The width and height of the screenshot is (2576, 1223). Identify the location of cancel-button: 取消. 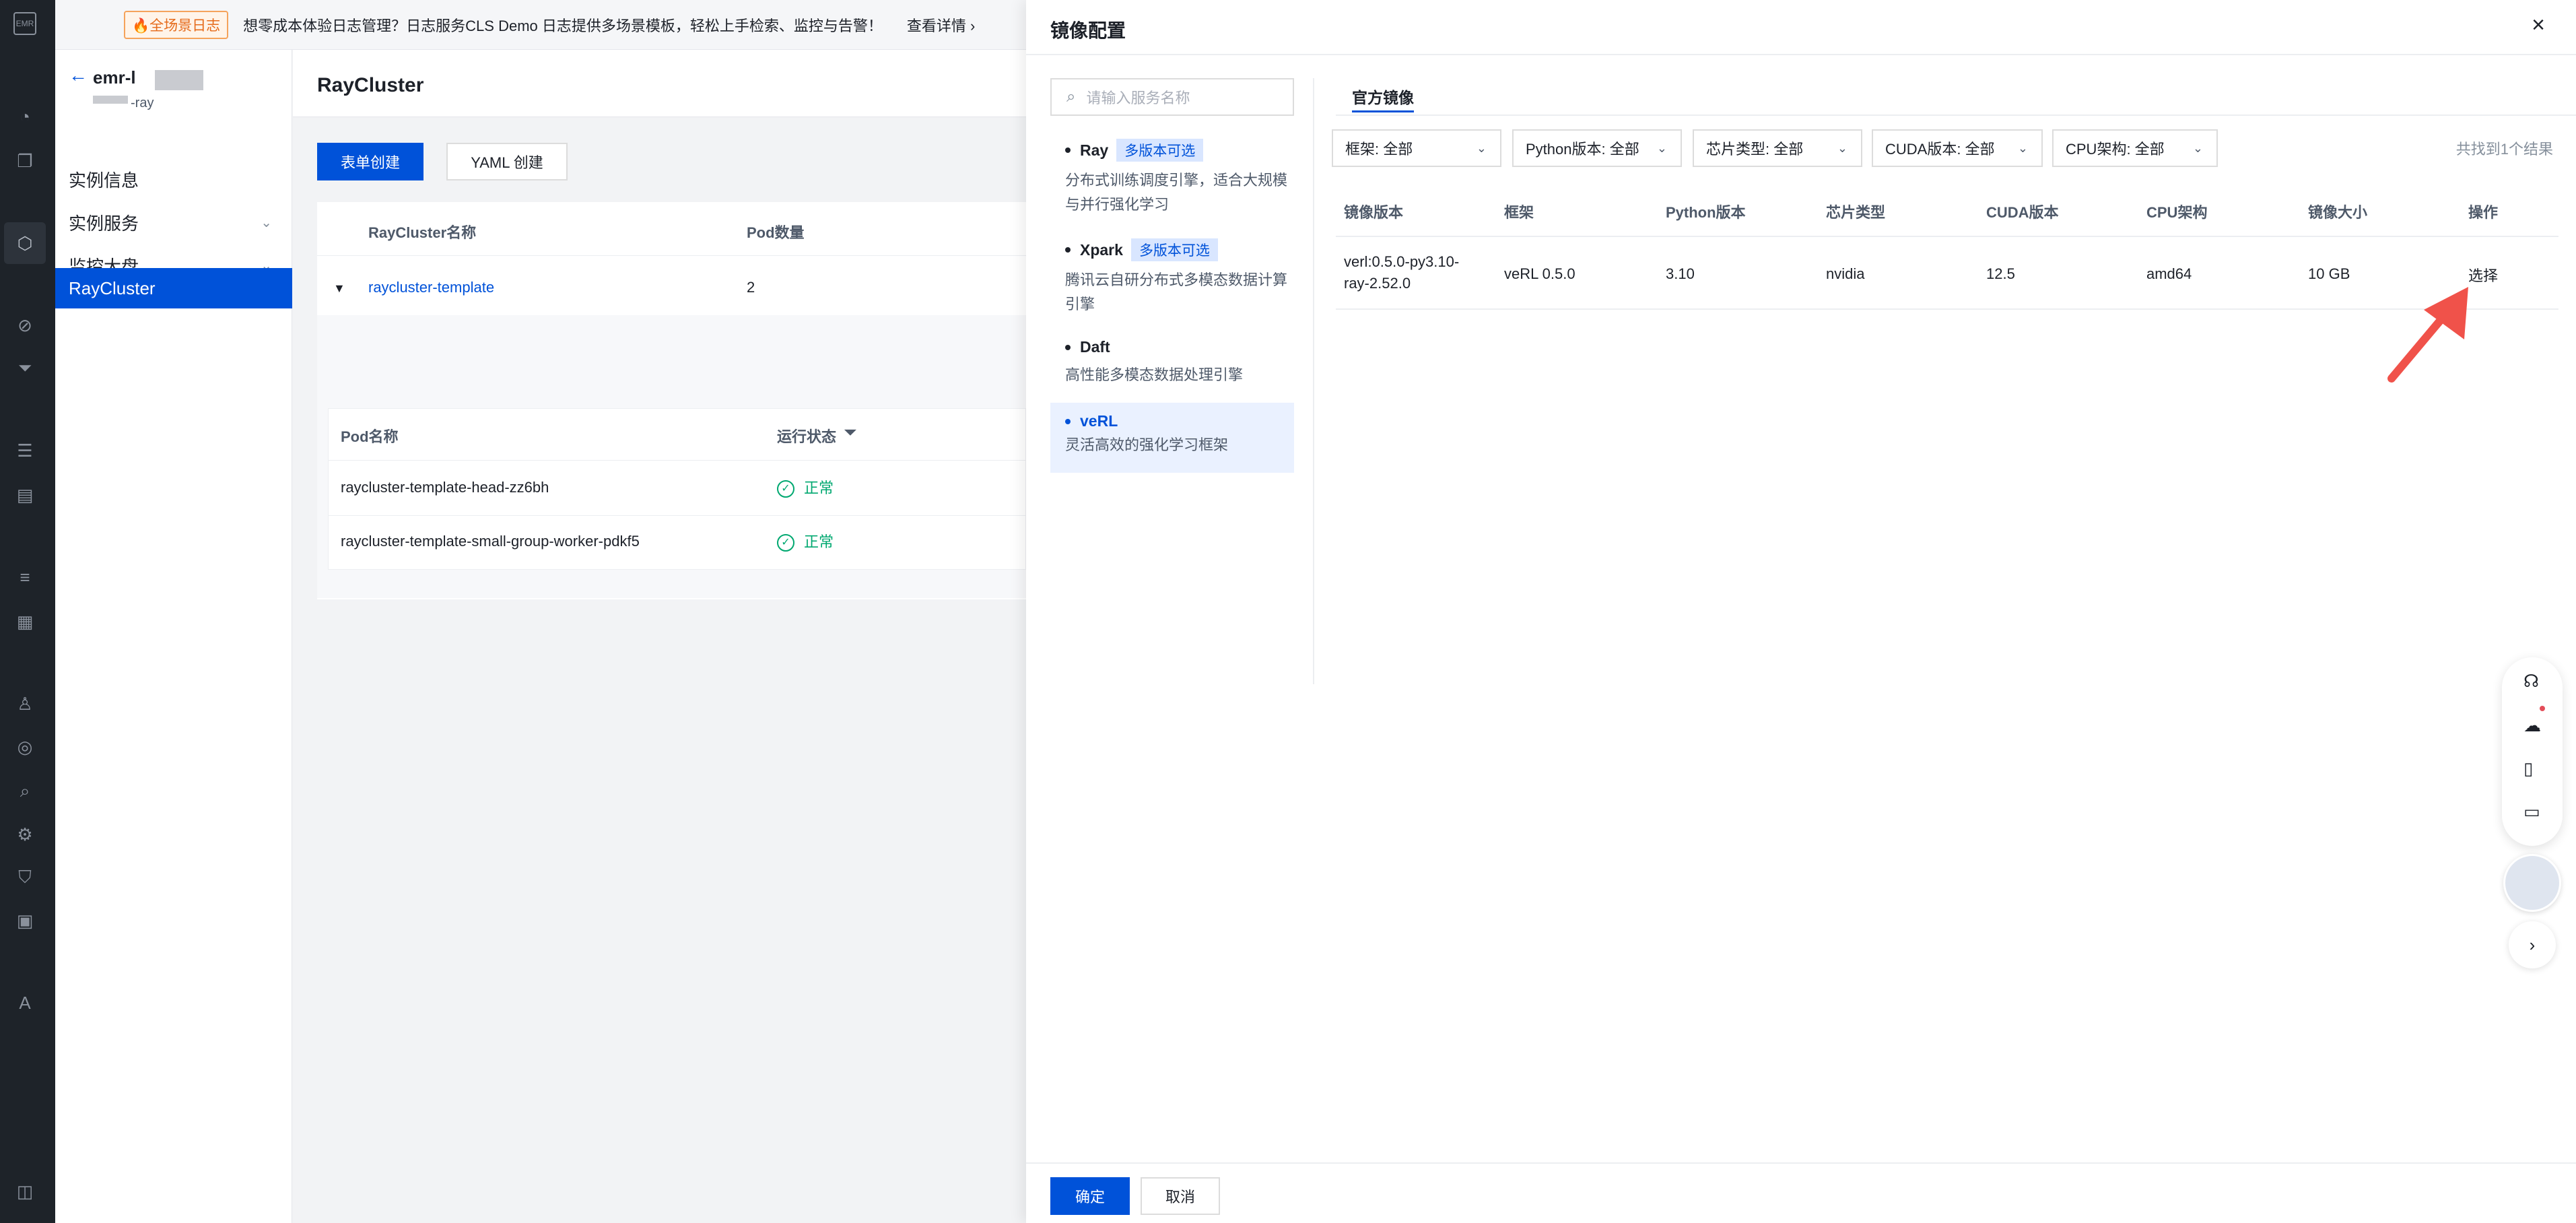
(1180, 1196).